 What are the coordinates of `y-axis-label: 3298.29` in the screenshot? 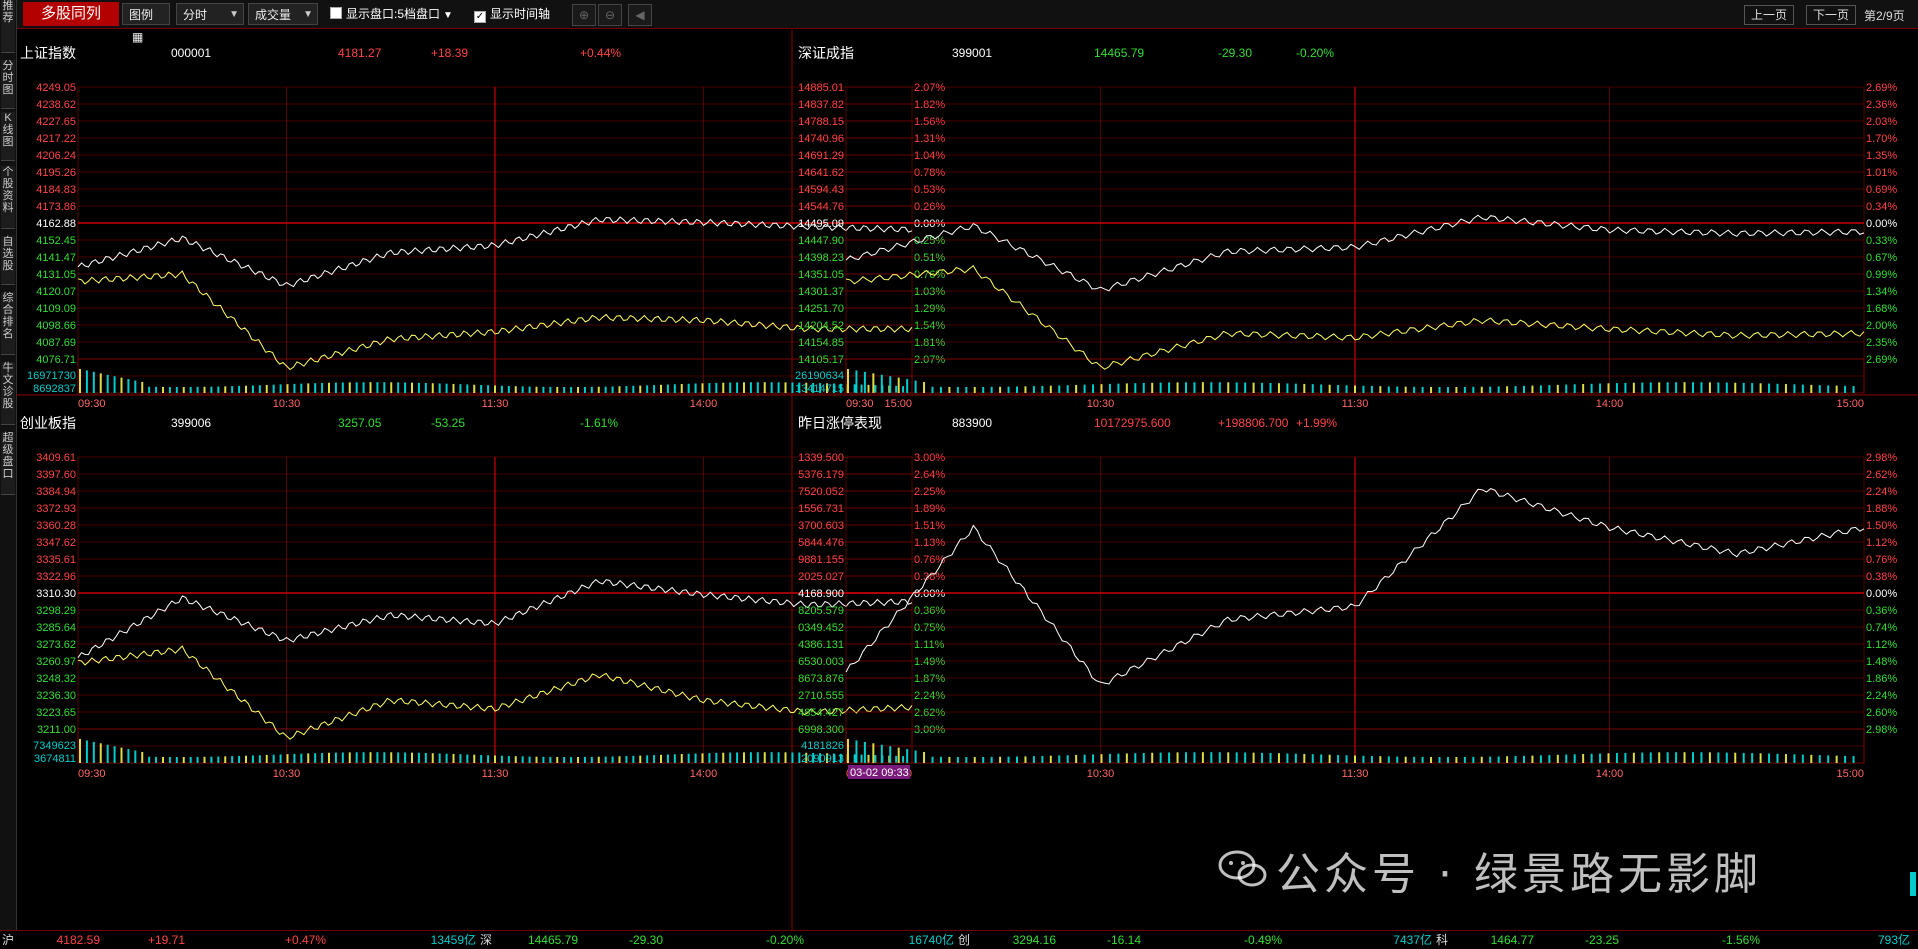 It's located at (56, 611).